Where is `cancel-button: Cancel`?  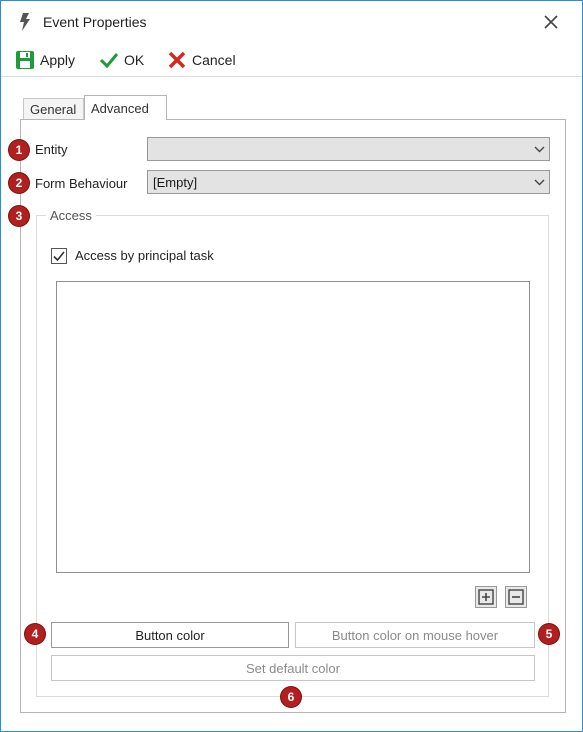 cancel-button: Cancel is located at coordinates (201, 60).